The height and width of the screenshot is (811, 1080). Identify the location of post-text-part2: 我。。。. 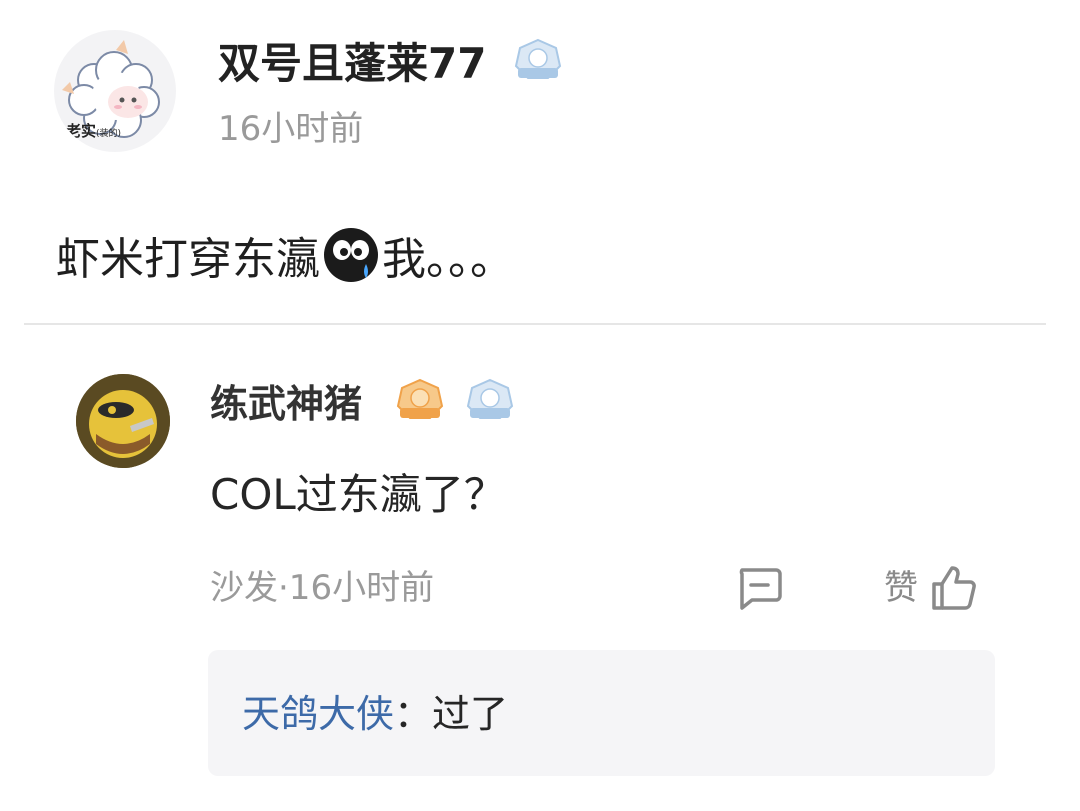
(448, 259).